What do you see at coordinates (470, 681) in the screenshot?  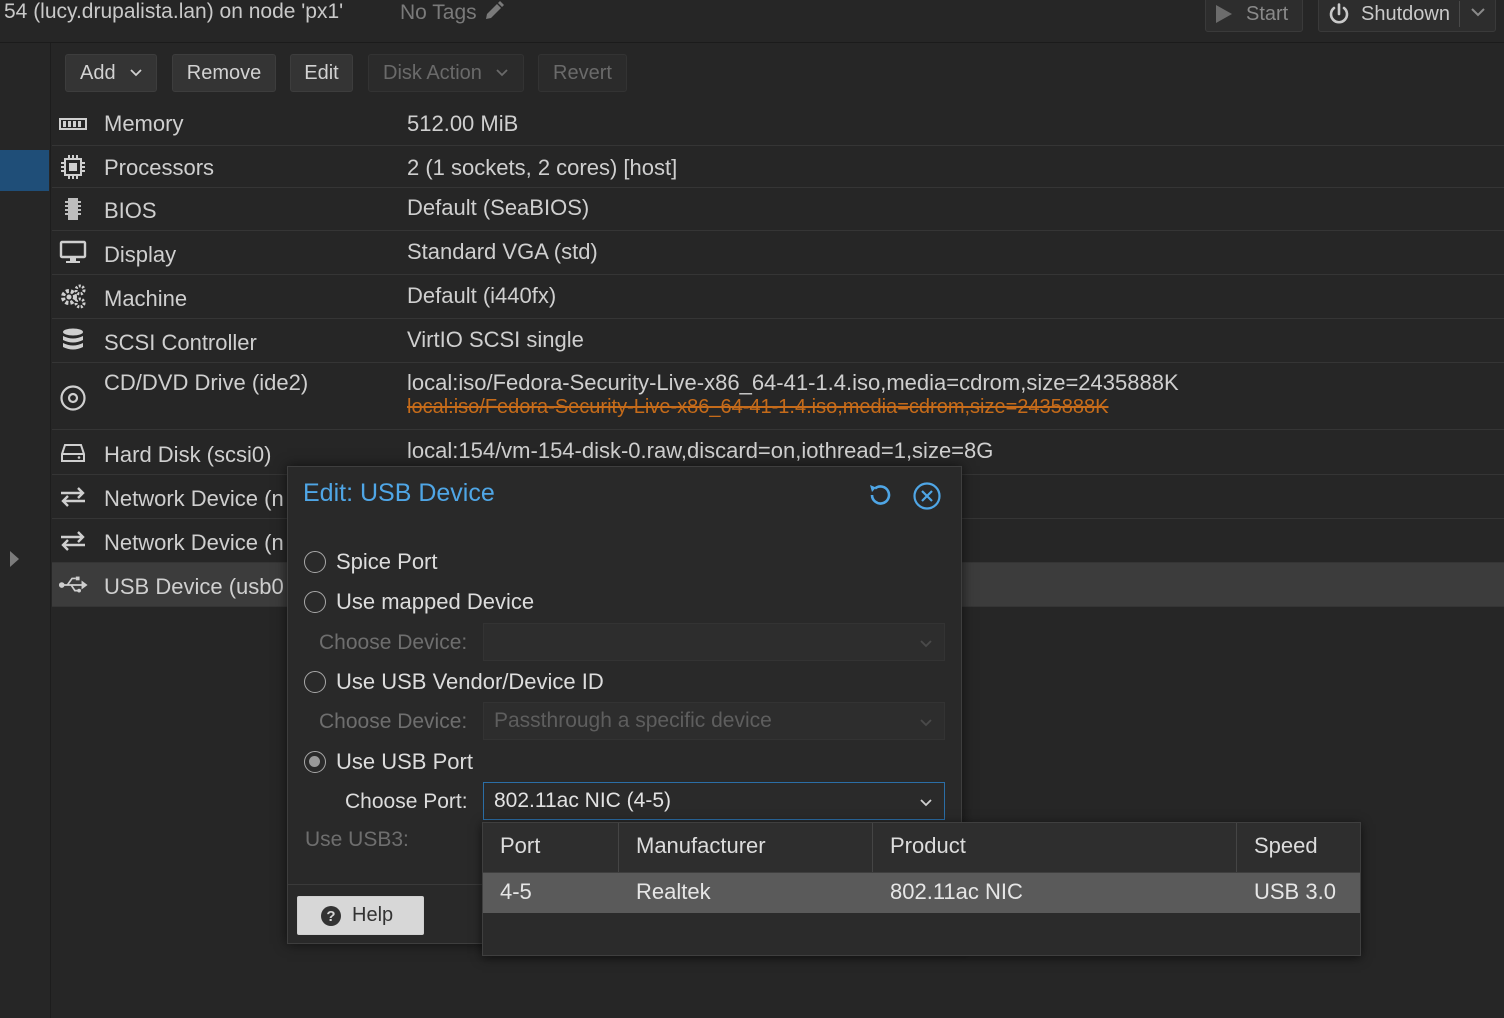 I see `radio-label: Use USB Vendor/Device ID` at bounding box center [470, 681].